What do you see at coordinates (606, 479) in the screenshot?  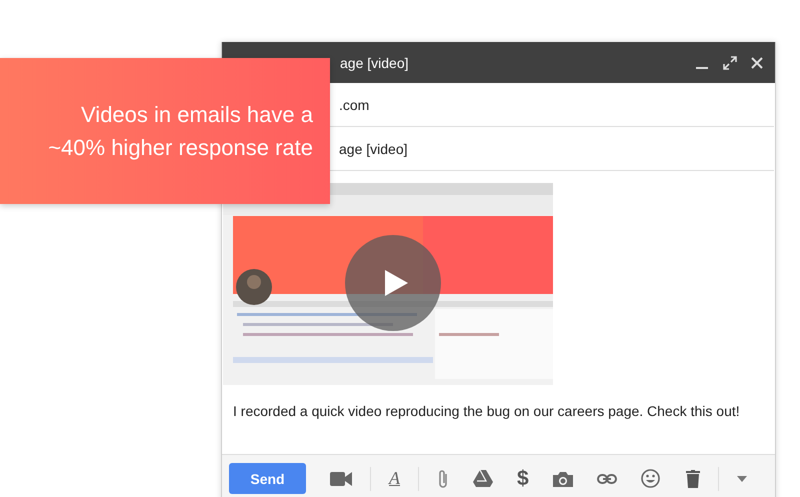 I see `link-icon` at bounding box center [606, 479].